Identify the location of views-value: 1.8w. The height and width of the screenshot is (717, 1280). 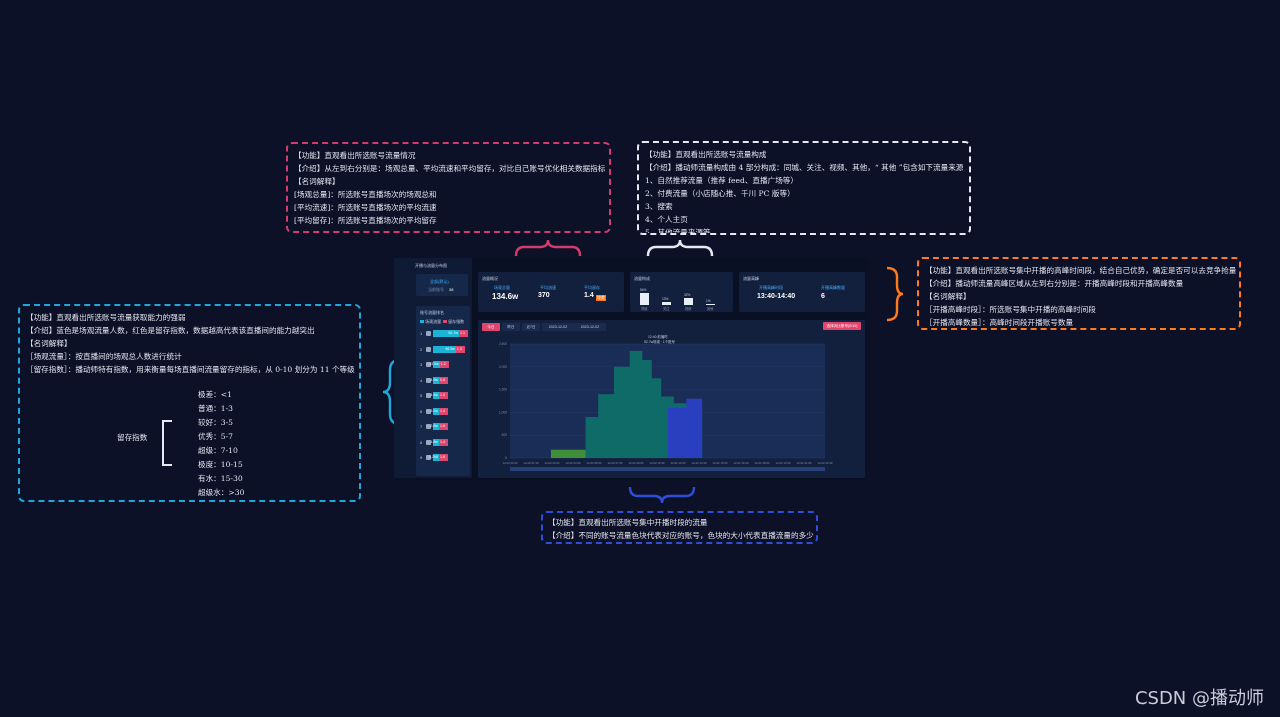
(434, 441).